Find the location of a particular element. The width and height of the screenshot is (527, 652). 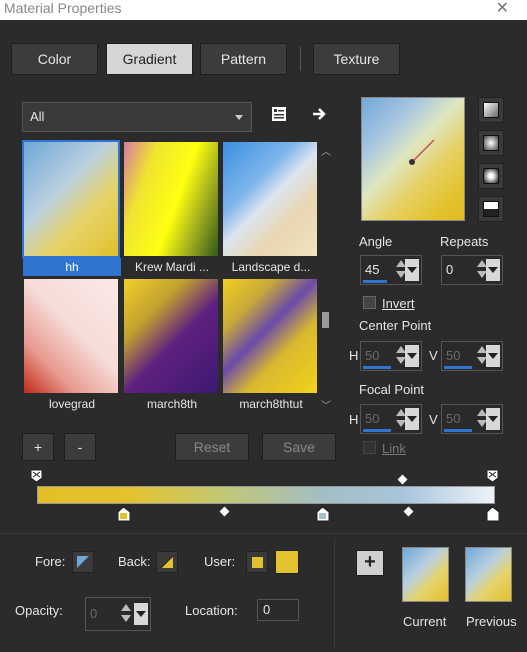

tab-pattern: Pattern is located at coordinates (243, 59).